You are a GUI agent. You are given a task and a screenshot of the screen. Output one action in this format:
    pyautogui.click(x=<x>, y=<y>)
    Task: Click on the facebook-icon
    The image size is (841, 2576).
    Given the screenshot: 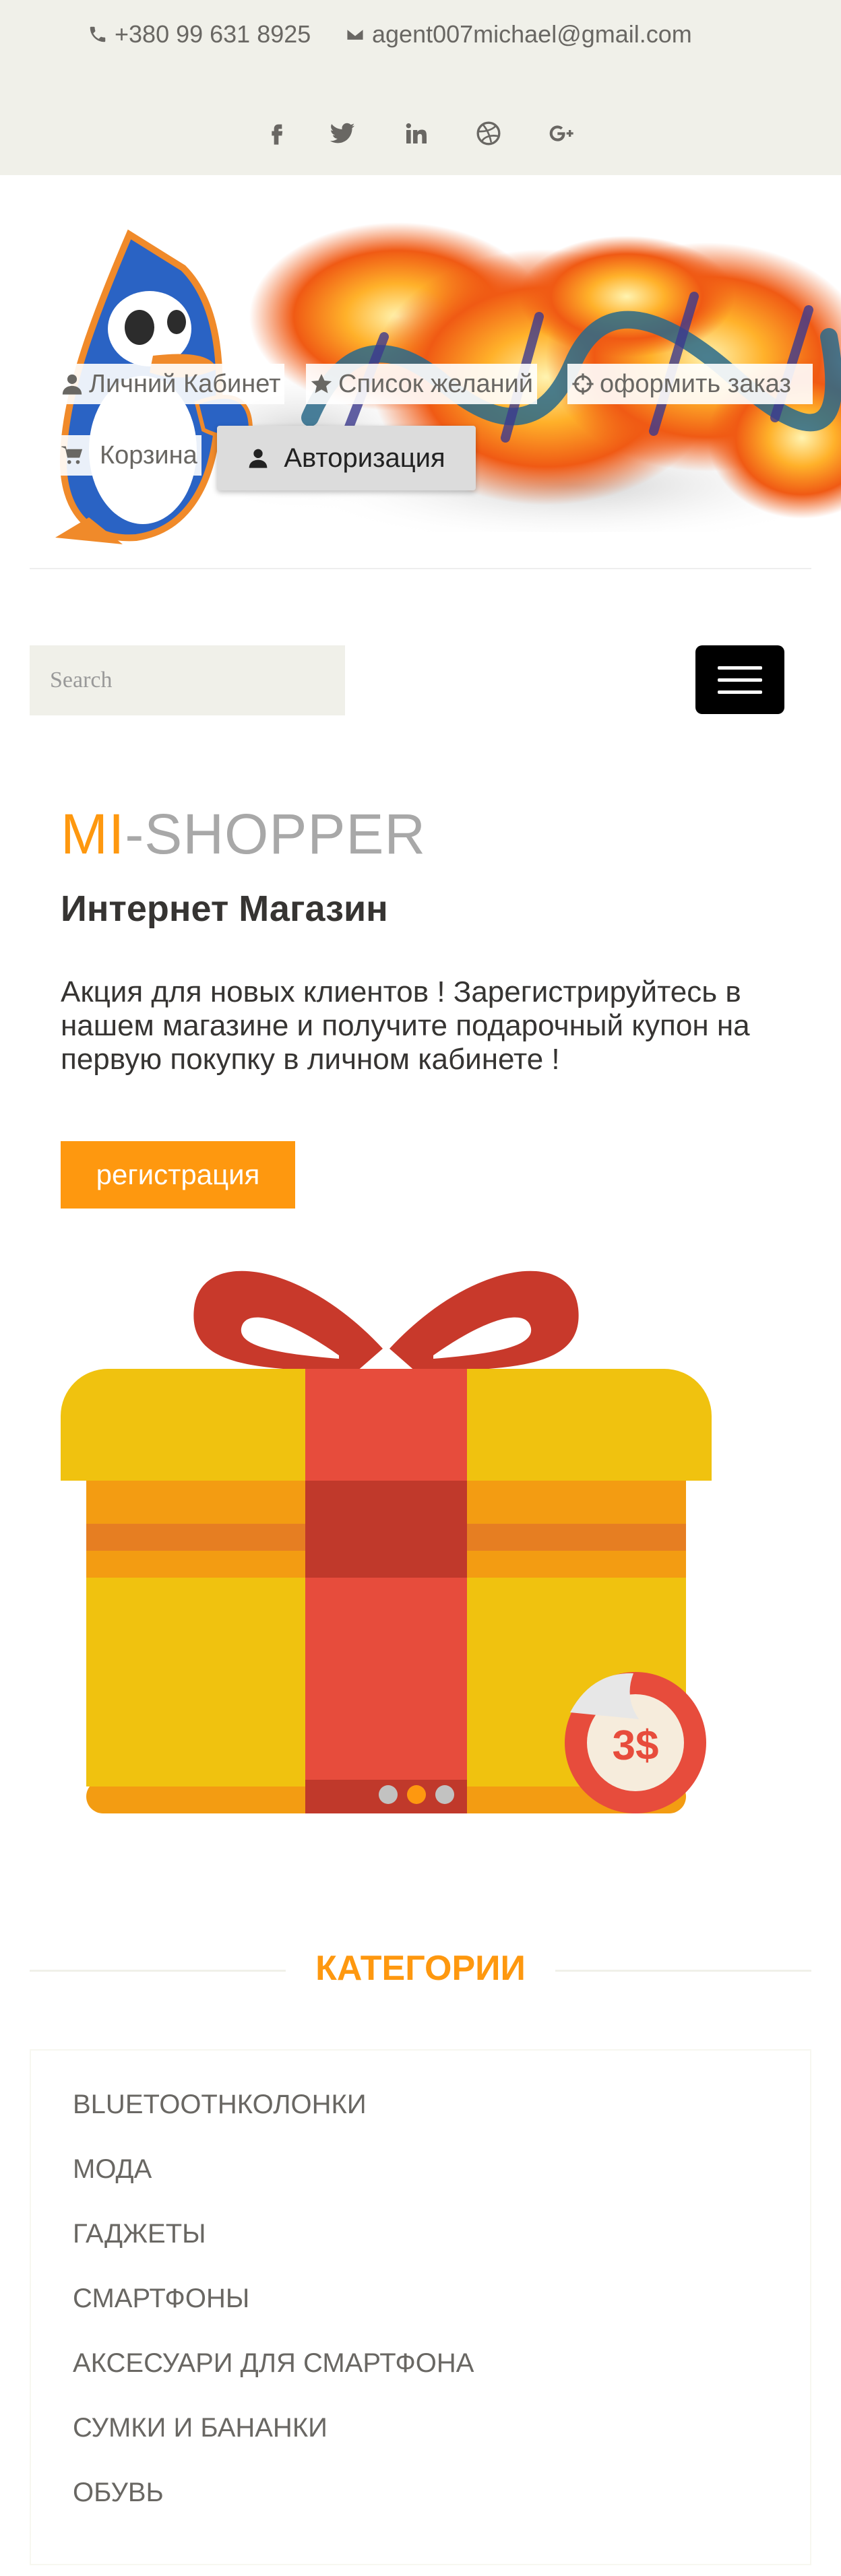 What is the action you would take?
    pyautogui.click(x=277, y=135)
    